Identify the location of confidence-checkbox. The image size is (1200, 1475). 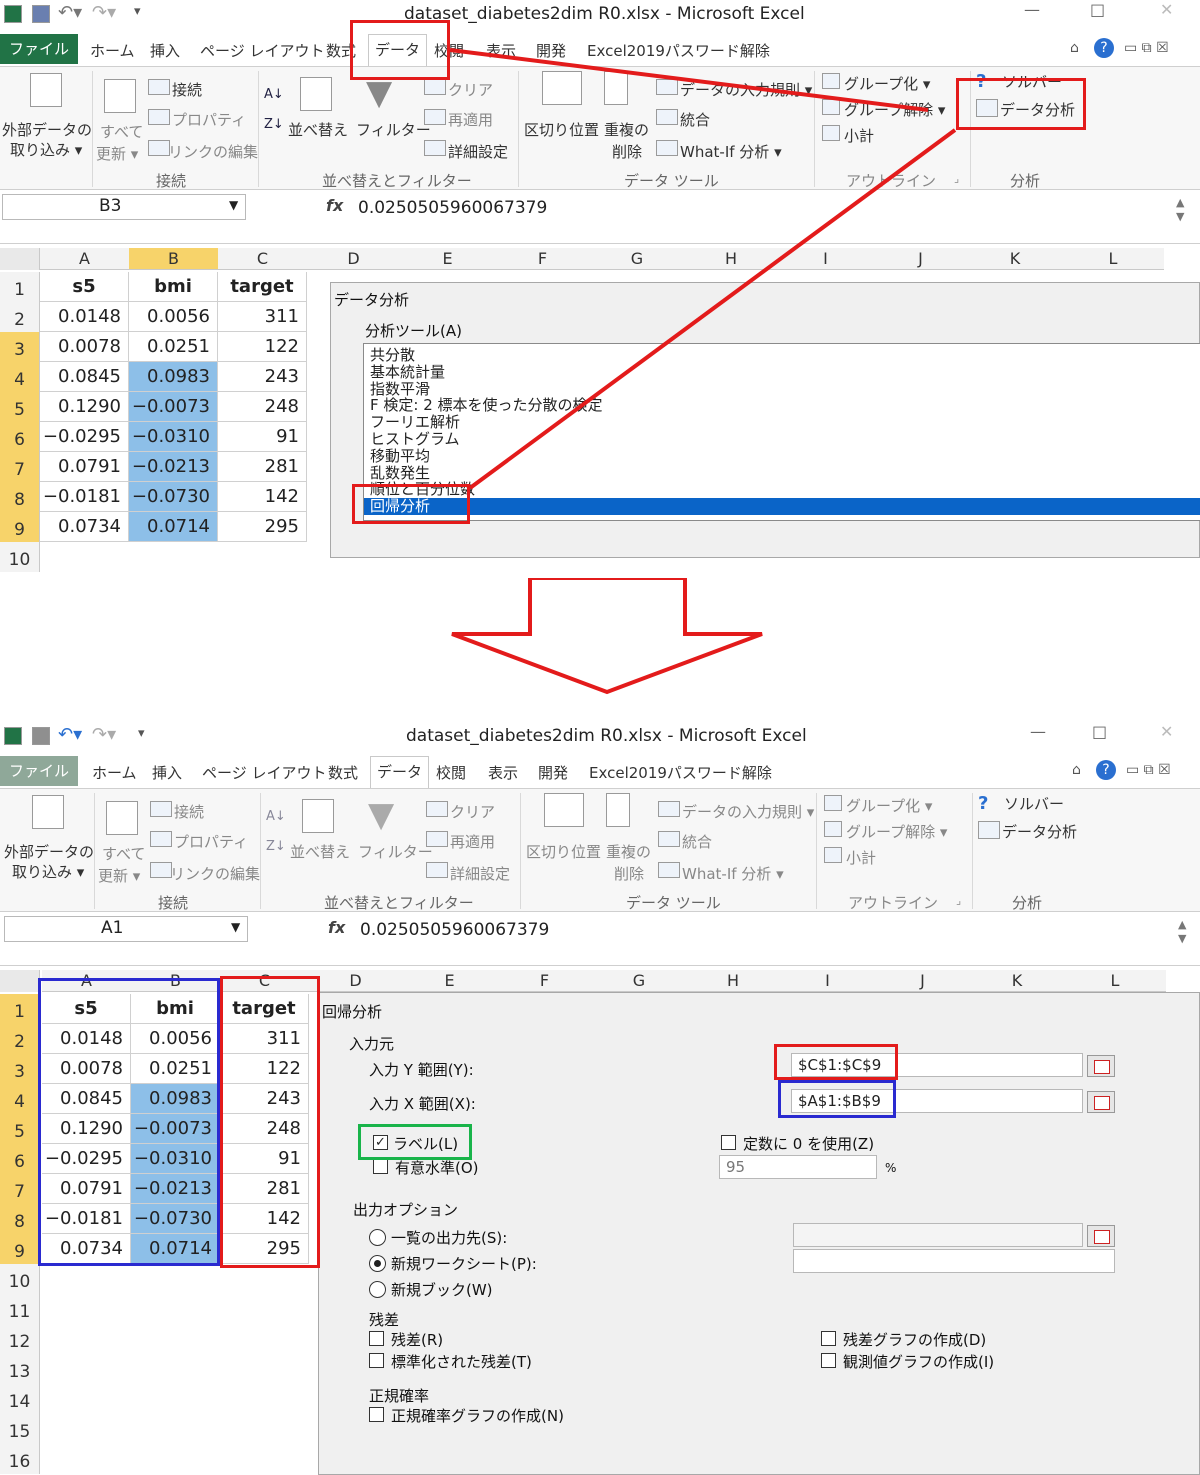
(380, 1166).